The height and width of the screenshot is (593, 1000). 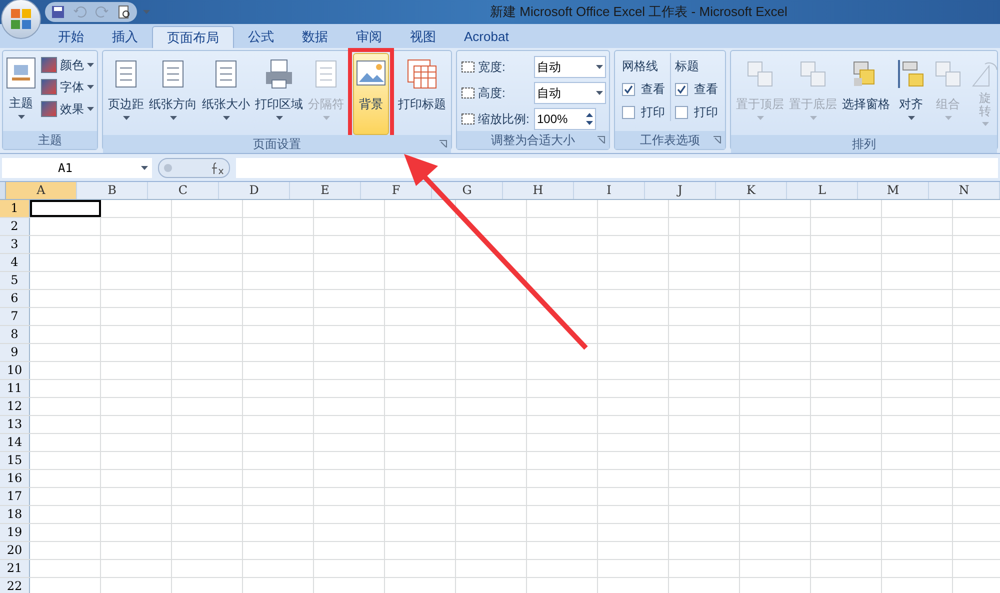 What do you see at coordinates (67, 86) in the screenshot?
I see `theme-option-button: 字体` at bounding box center [67, 86].